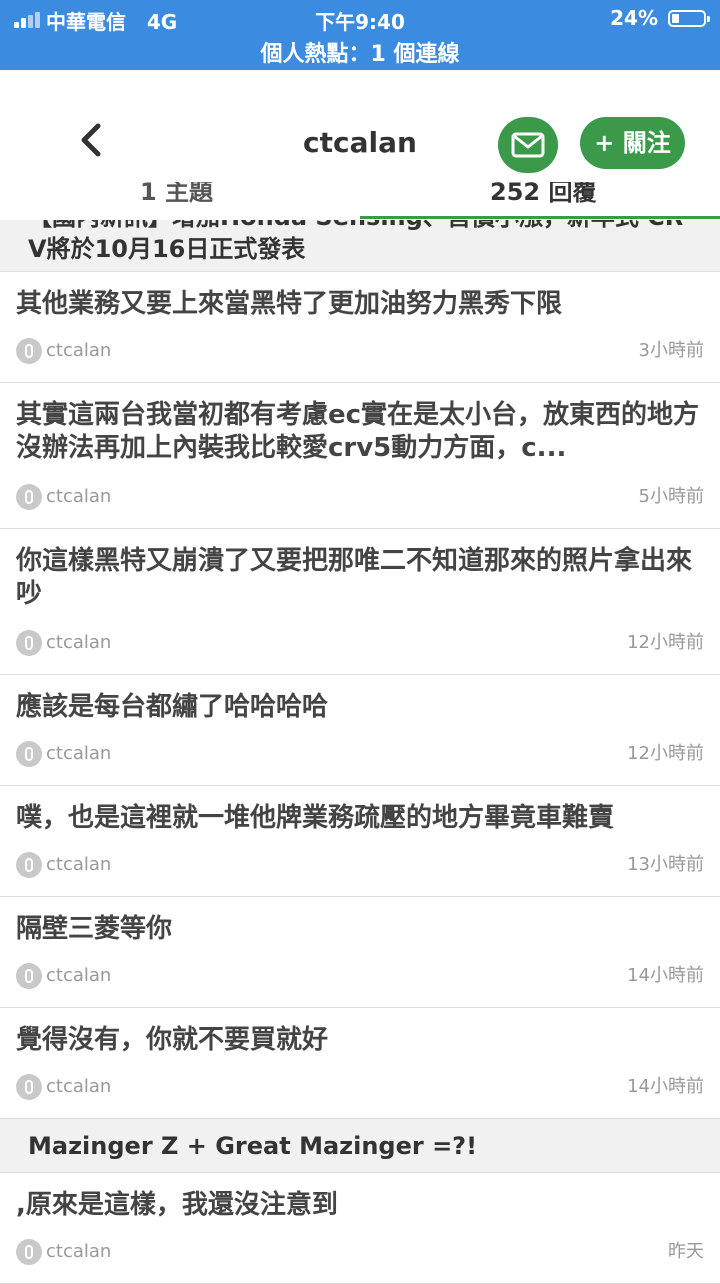 This screenshot has width=720, height=1284. I want to click on list-item: 應該是每台都繡了哈哈哈哈 ctcalan 12小時前, so click(360, 730).